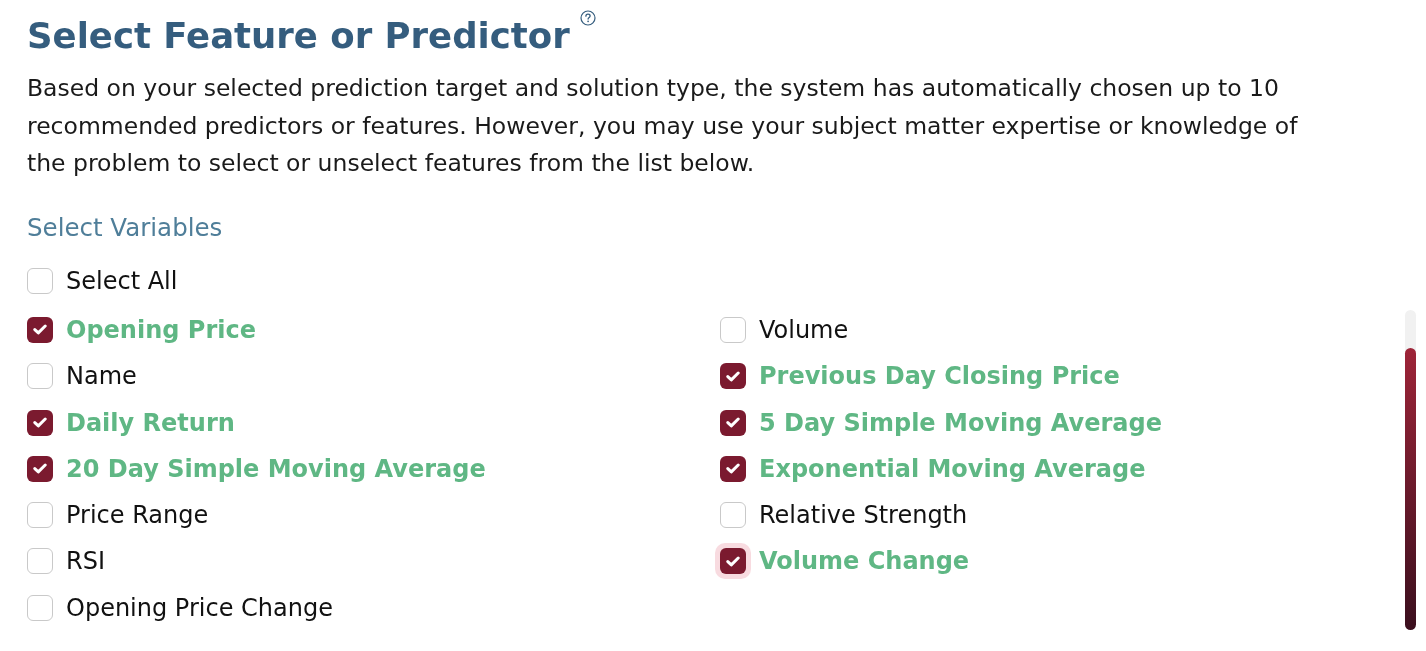 Image resolution: width=1426 pixels, height=651 pixels. I want to click on description-text: Based on your selected prediction target and solution type, the system has automatically chosen up to 10 recommended predictors or features. However, you may use your subject matter expertise or knowledge of the problem to select or unselect features from the list below., so click(663, 126).